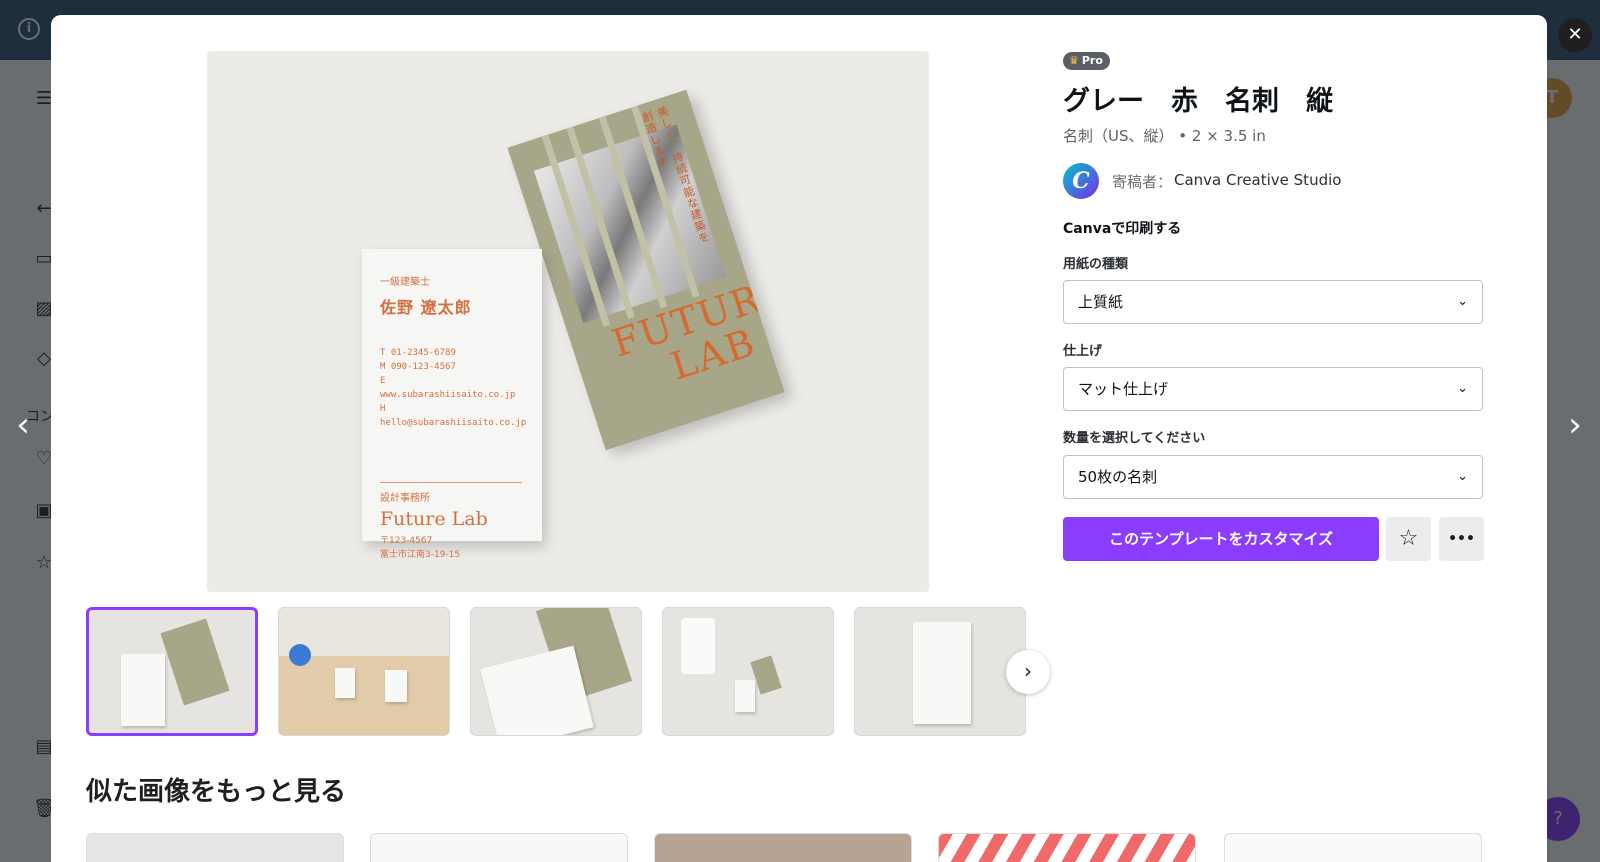  I want to click on thumbnail-strip, so click(578, 672).